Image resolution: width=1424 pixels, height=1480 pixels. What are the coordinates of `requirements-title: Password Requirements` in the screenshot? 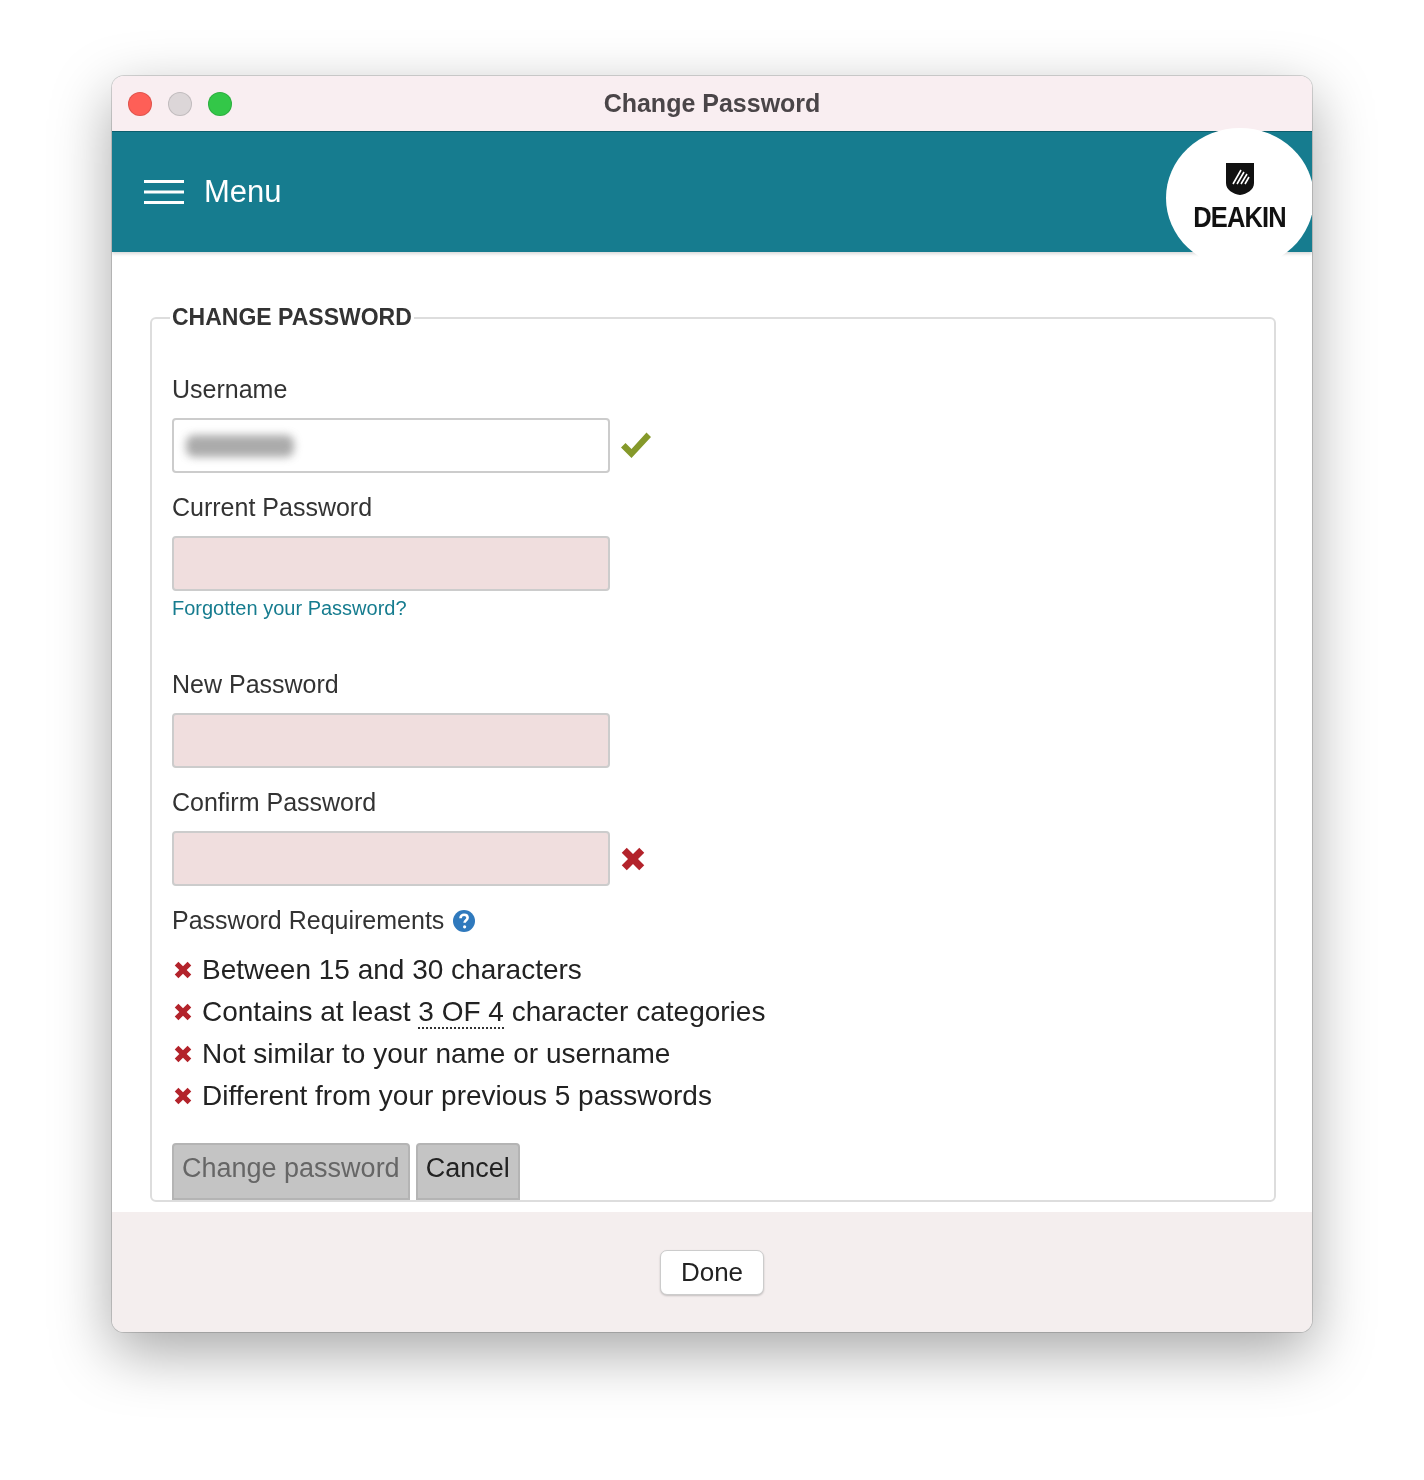 It's located at (308, 920).